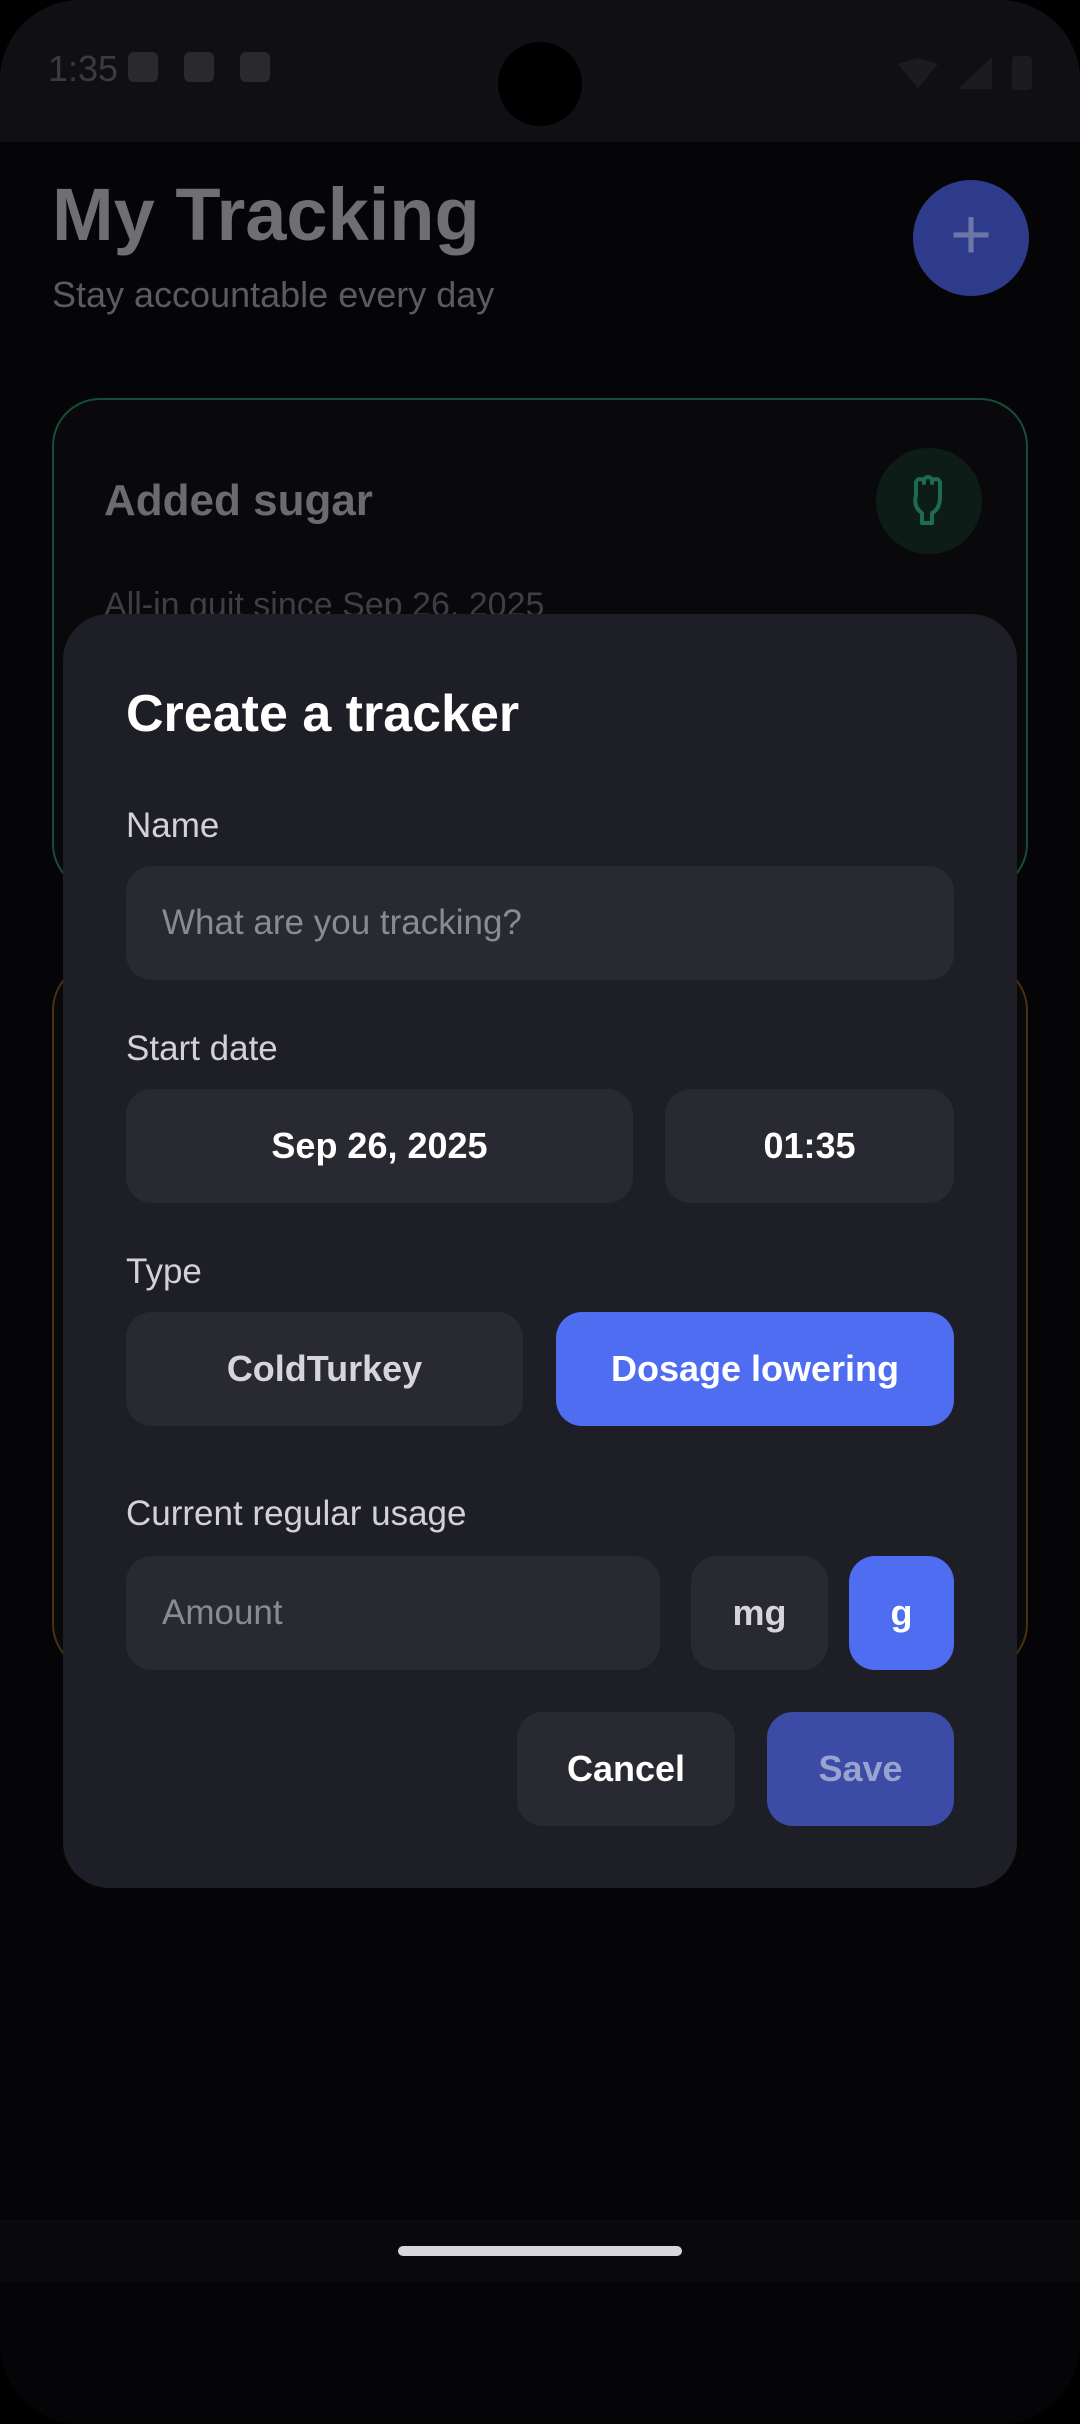 This screenshot has width=1080, height=2424. Describe the element at coordinates (323, 714) in the screenshot. I see `dialog-title: Create a tracker` at that location.